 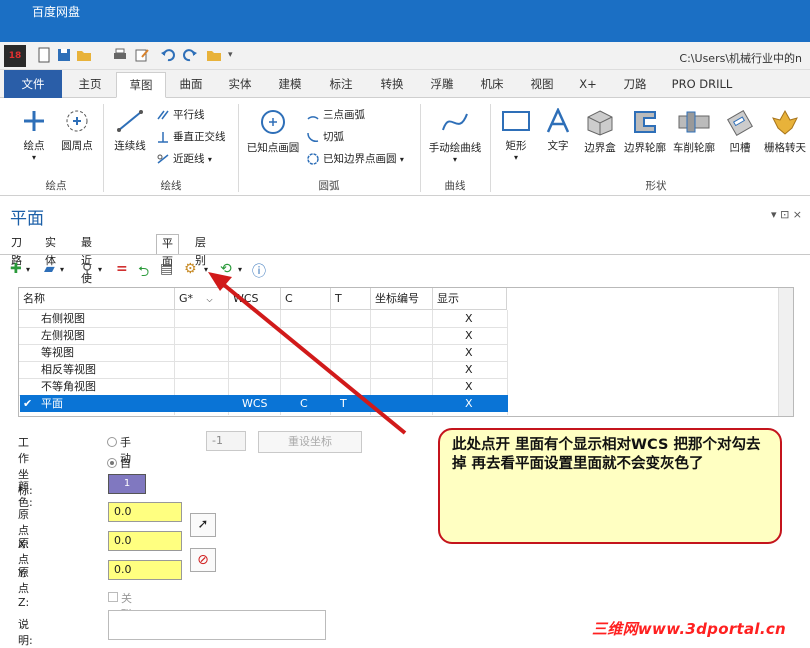 What do you see at coordinates (307, 353) in the screenshot?
I see `annotation-arrow` at bounding box center [307, 353].